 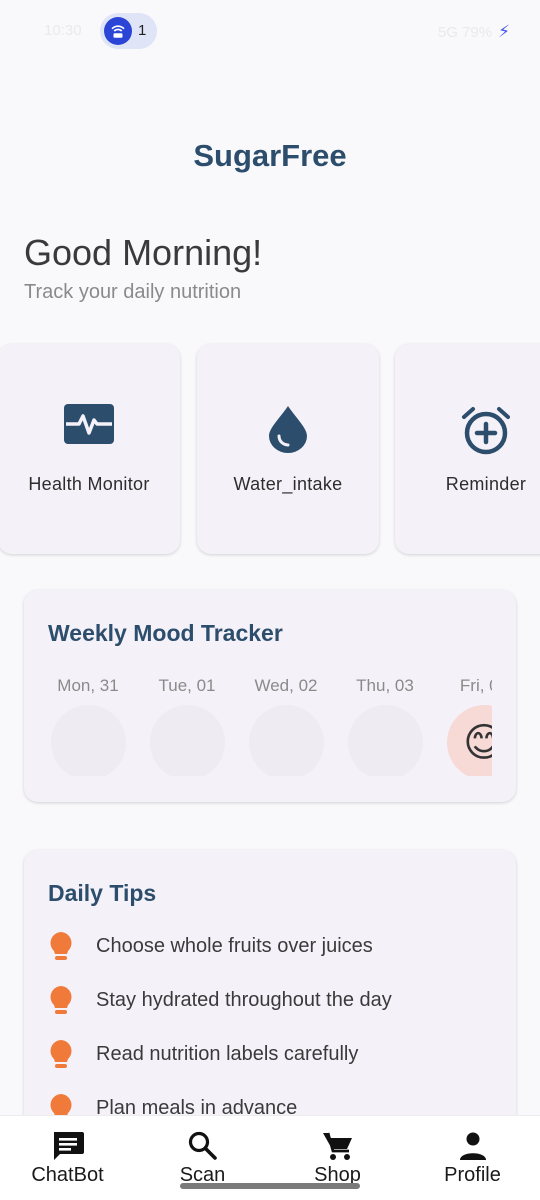 I want to click on nav-item-chatbot: ChatBot, so click(x=67, y=1158).